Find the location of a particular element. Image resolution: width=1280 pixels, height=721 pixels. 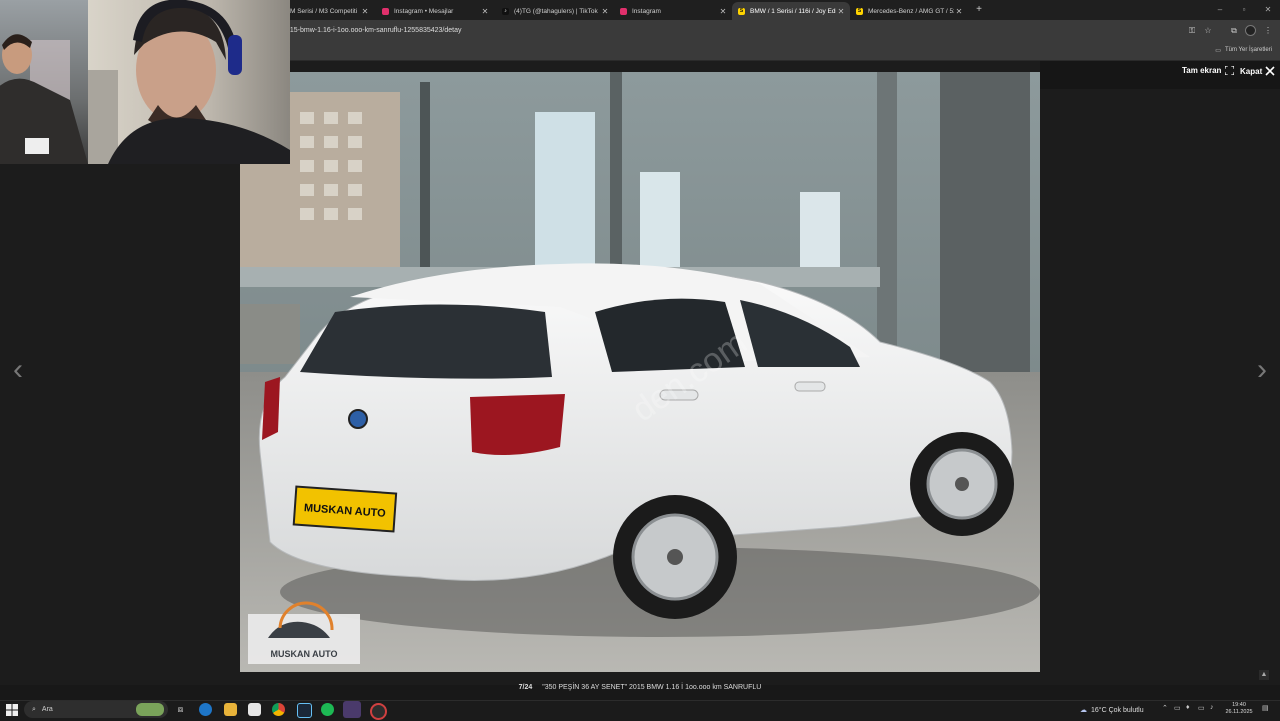

maximize-icon: ▫ is located at coordinates (1244, 10).